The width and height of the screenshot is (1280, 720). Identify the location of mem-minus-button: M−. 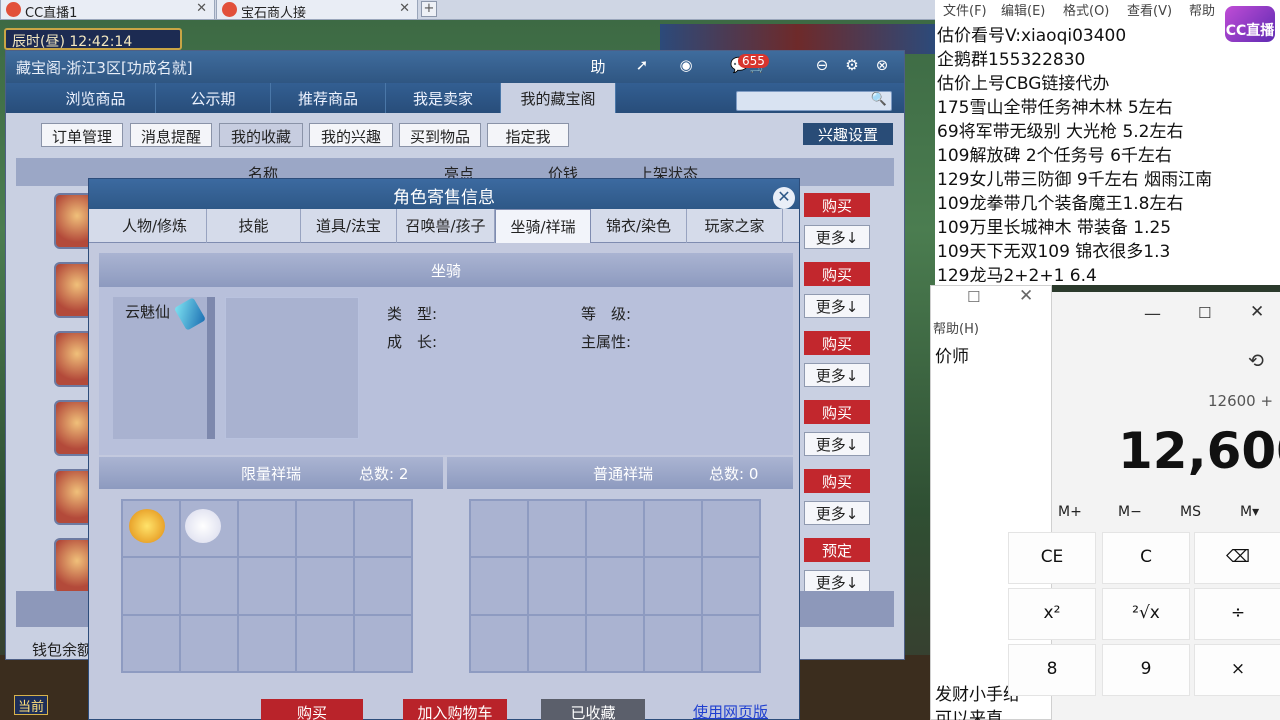
(1130, 512).